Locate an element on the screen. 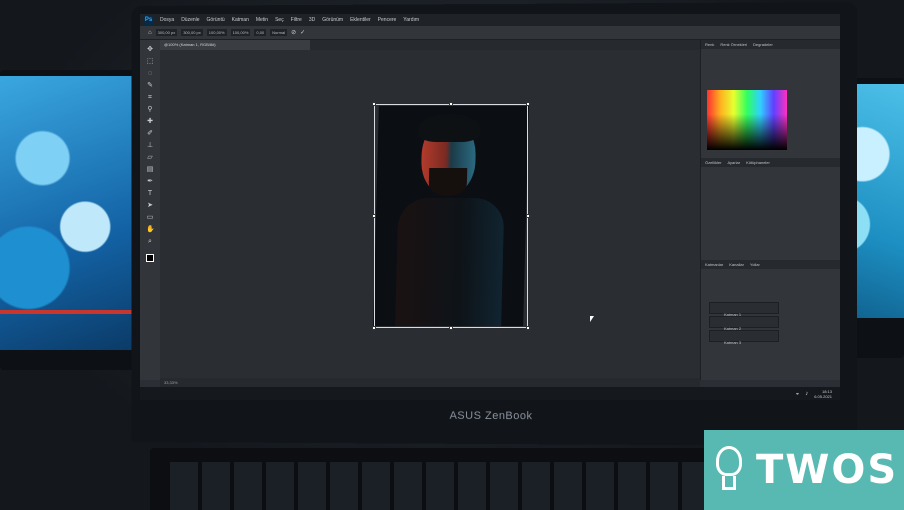  mouse-cursor-icon is located at coordinates (592, 319).